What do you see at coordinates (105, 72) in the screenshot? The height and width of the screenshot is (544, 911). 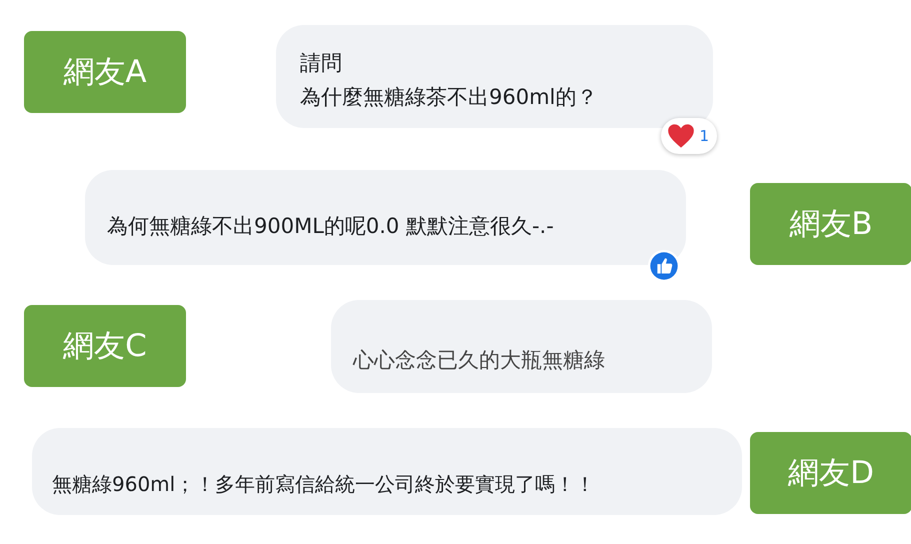 I see `user-name-tag: 網友A` at bounding box center [105, 72].